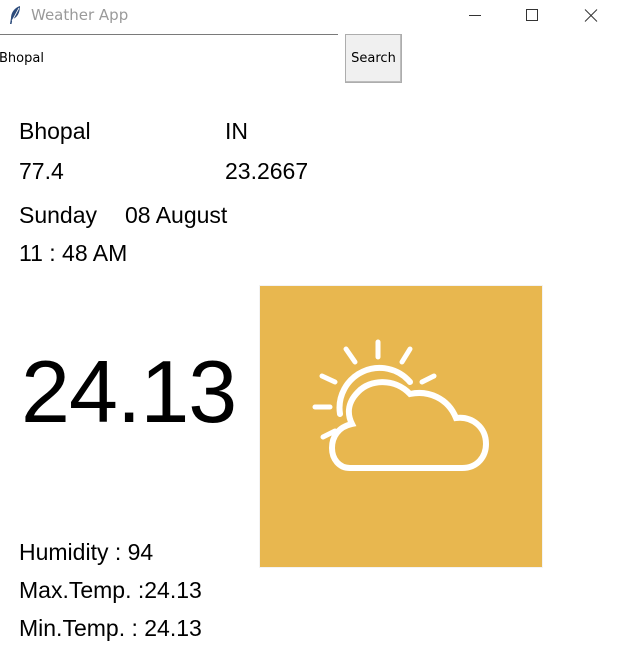 This screenshot has width=621, height=653. I want to click on current-temperature: 24.13, so click(129, 391).